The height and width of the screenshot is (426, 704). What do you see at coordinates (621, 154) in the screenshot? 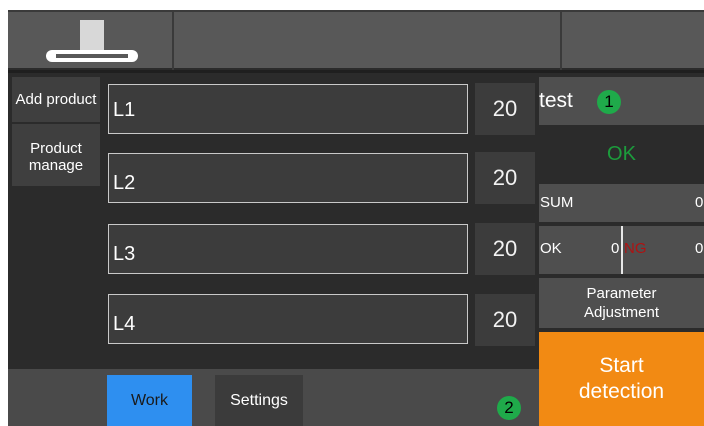
I see `detection-status: OK` at bounding box center [621, 154].